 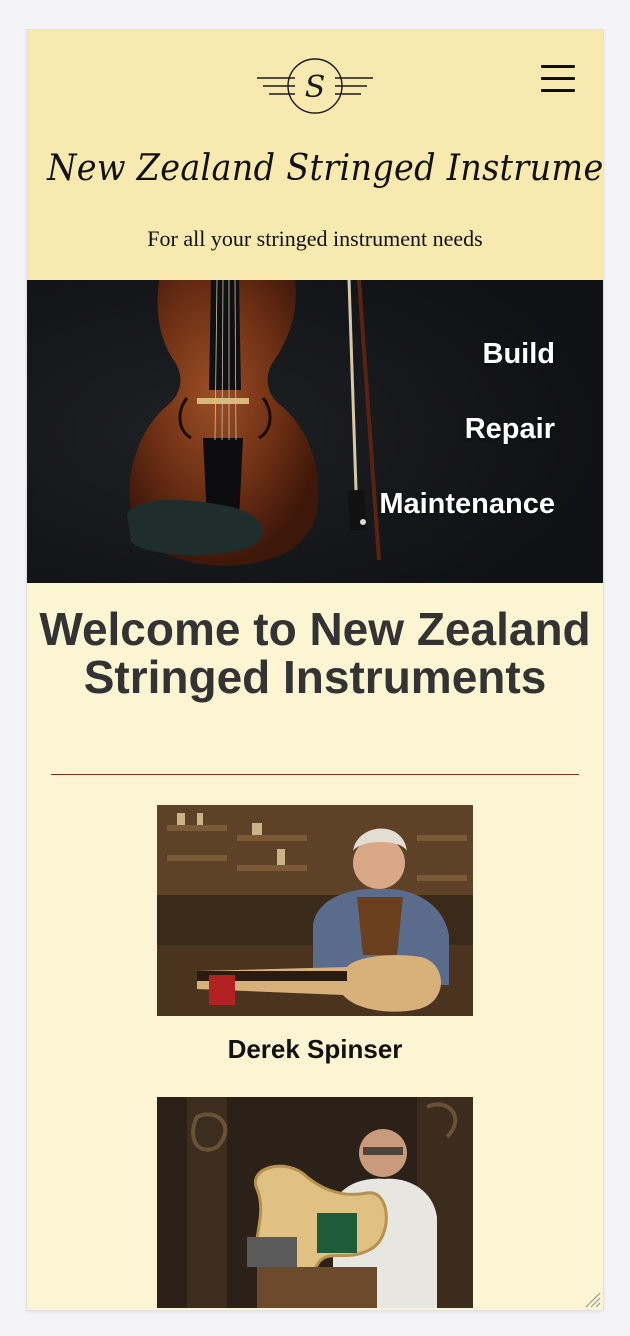 I want to click on logo-letter: S, so click(x=315, y=87).